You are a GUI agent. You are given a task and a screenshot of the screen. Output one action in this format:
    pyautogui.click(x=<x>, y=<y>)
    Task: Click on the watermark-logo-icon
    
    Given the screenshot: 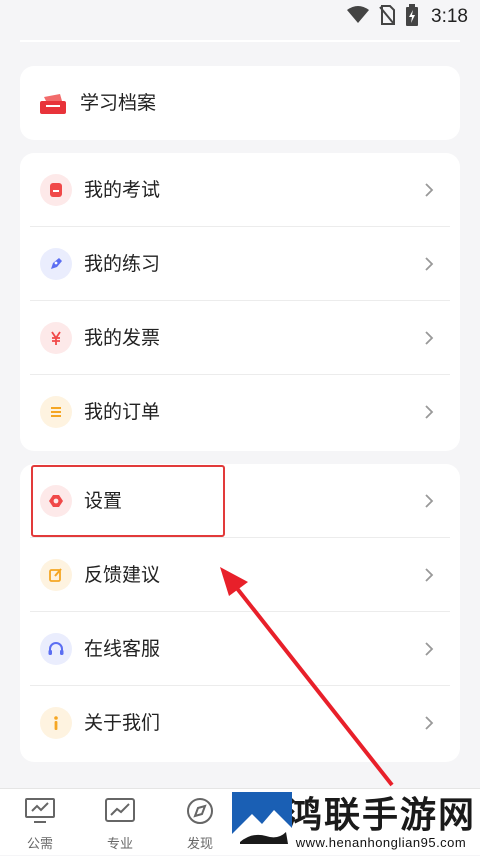 What is the action you would take?
    pyautogui.click(x=262, y=824)
    